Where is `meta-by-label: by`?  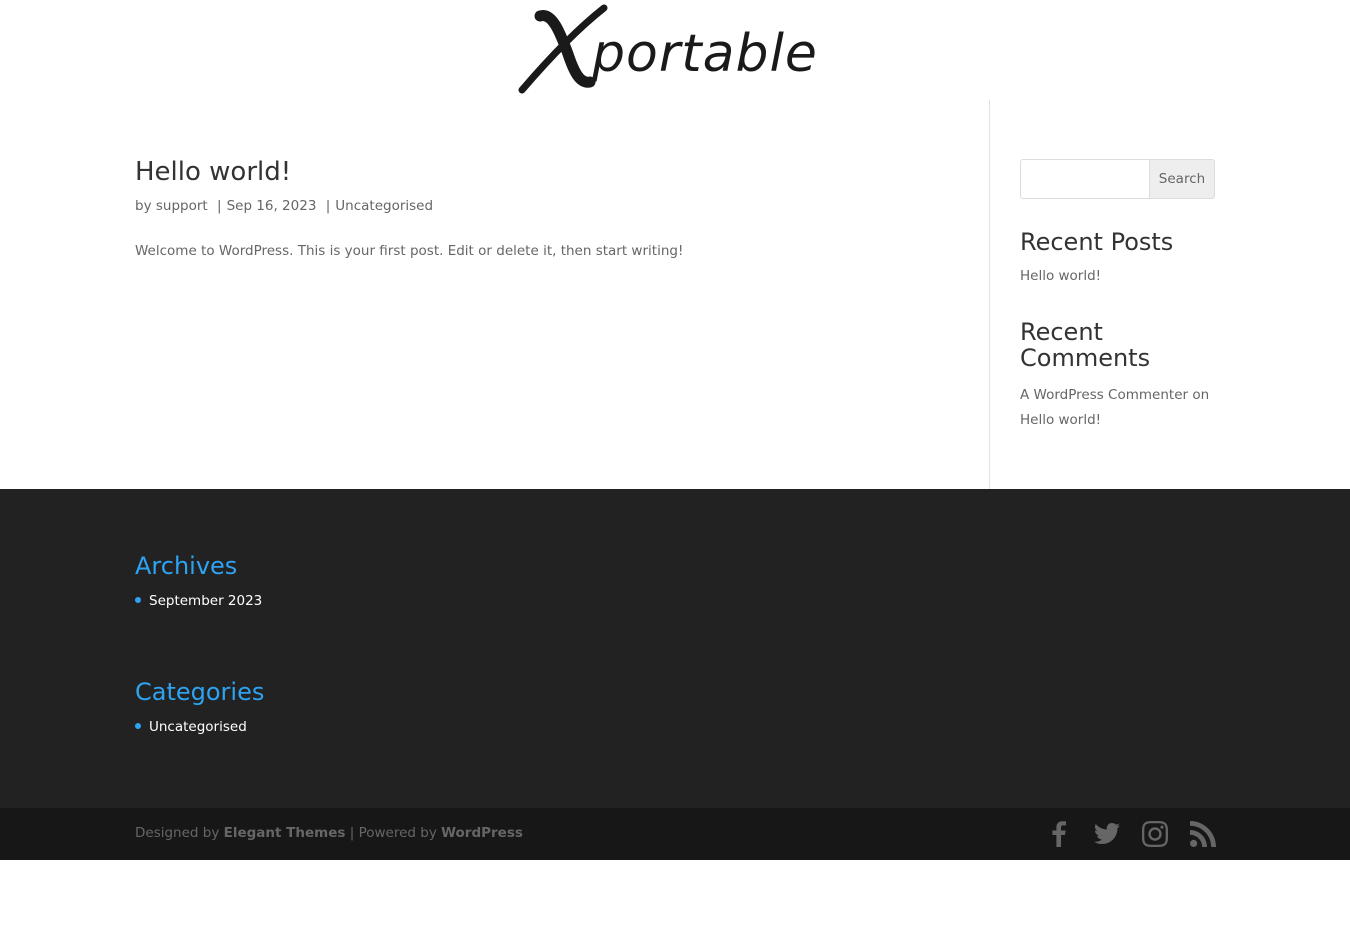
meta-by-label: by is located at coordinates (143, 206).